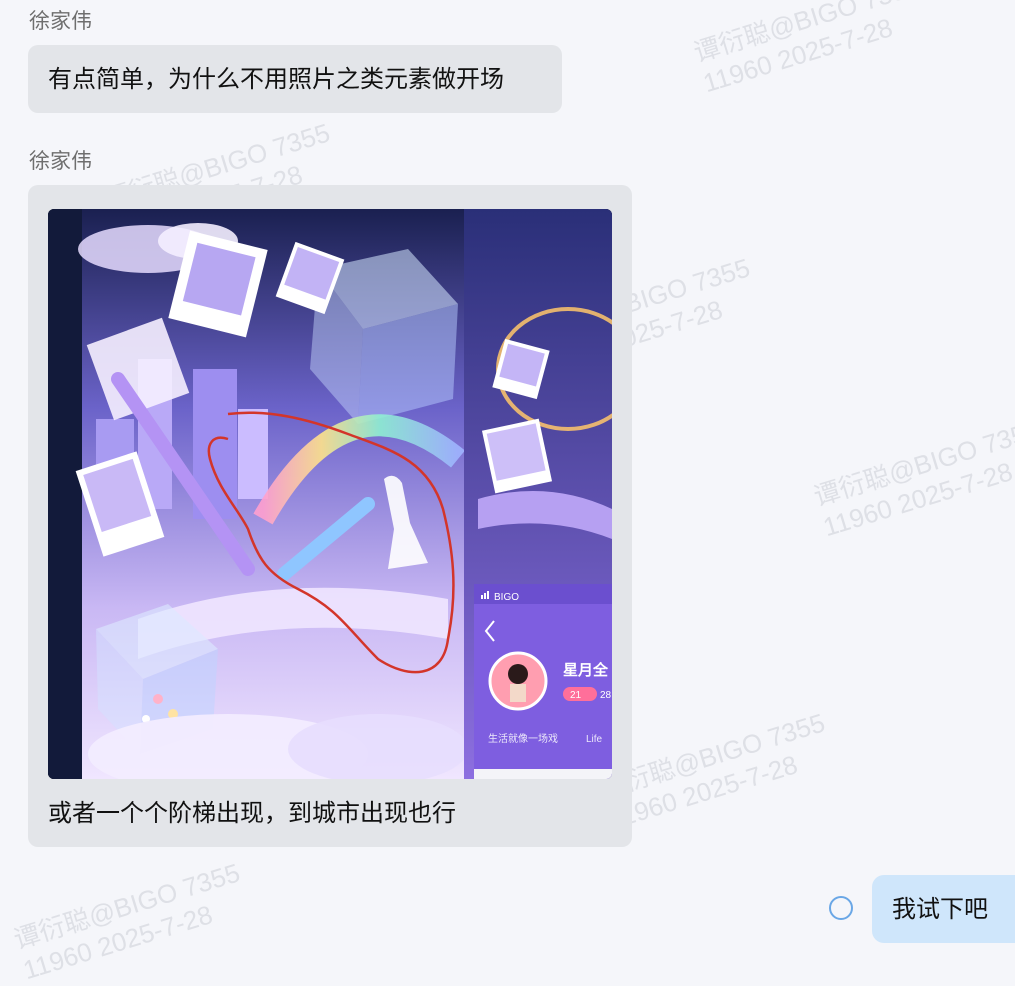  I want to click on read-status-icon, so click(841, 908).